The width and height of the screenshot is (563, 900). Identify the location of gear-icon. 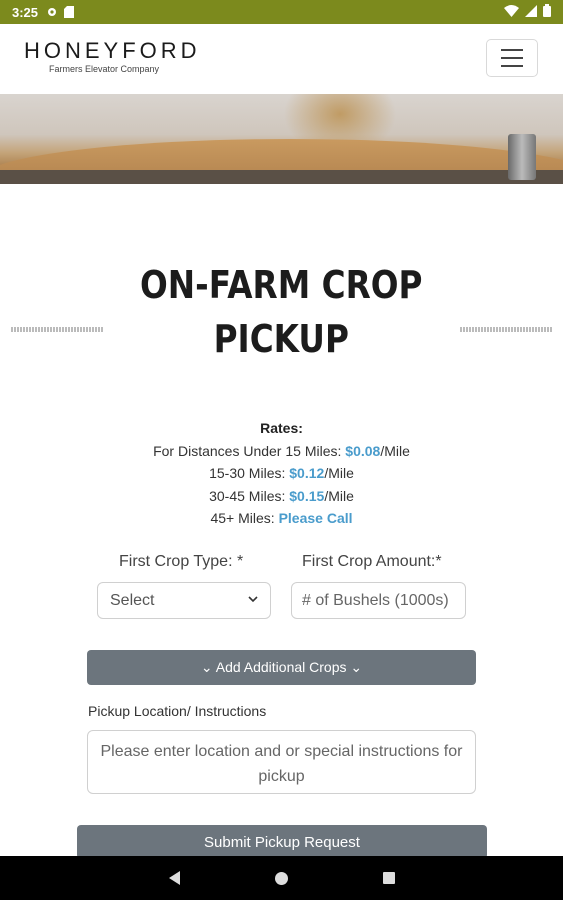
(52, 12).